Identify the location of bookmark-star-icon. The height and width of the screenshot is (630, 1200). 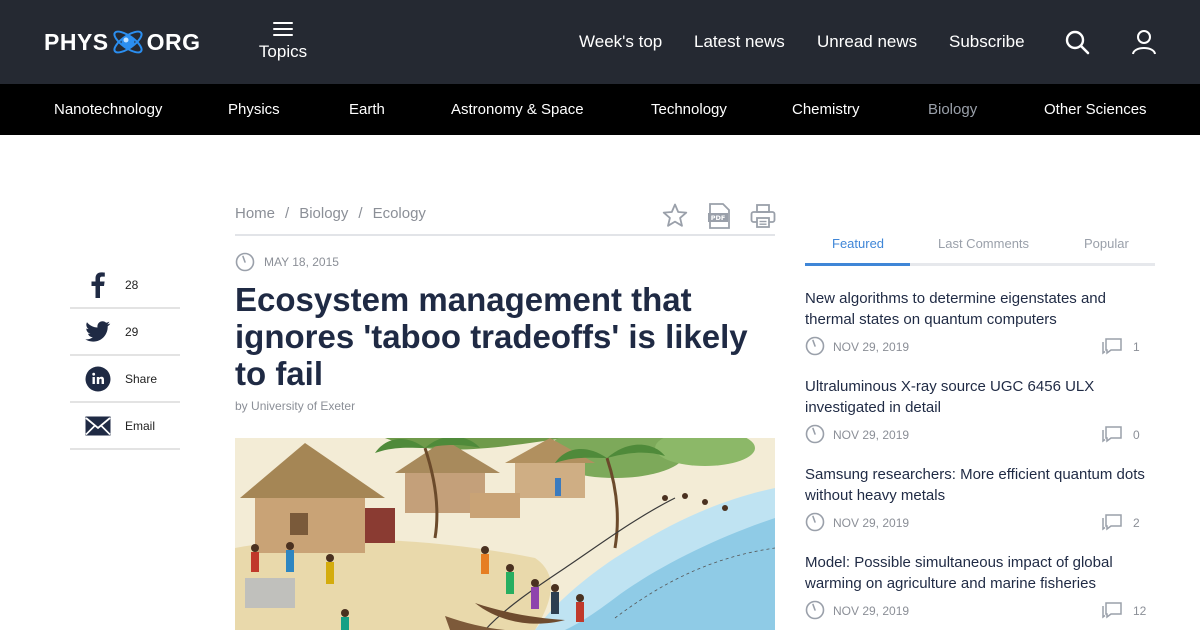
(675, 216).